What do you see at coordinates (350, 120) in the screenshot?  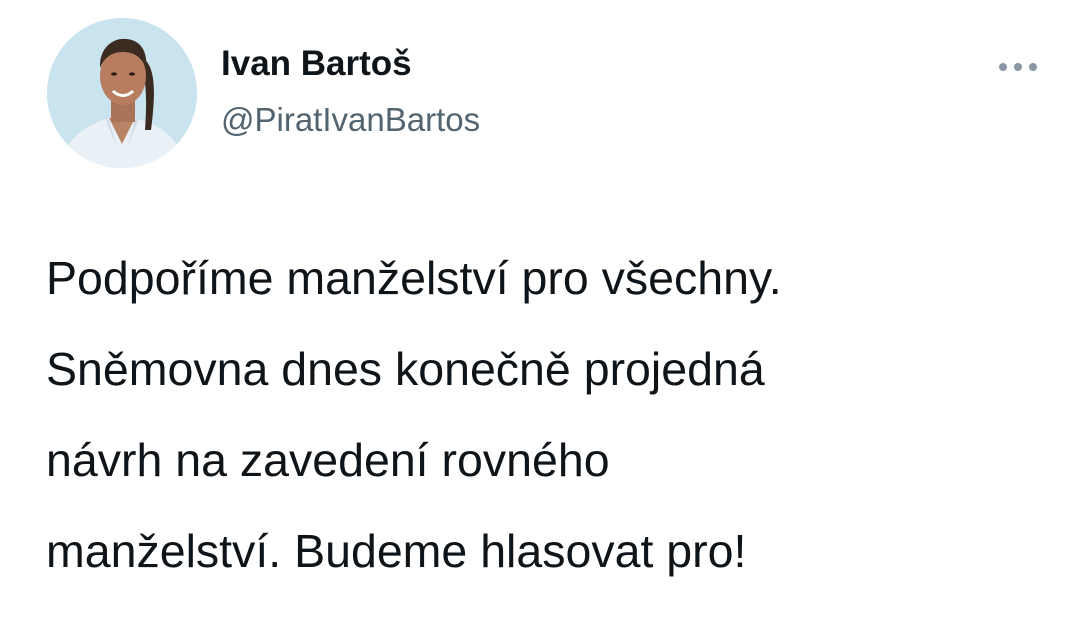 I see `author-handle: @PiratIvanBartos` at bounding box center [350, 120].